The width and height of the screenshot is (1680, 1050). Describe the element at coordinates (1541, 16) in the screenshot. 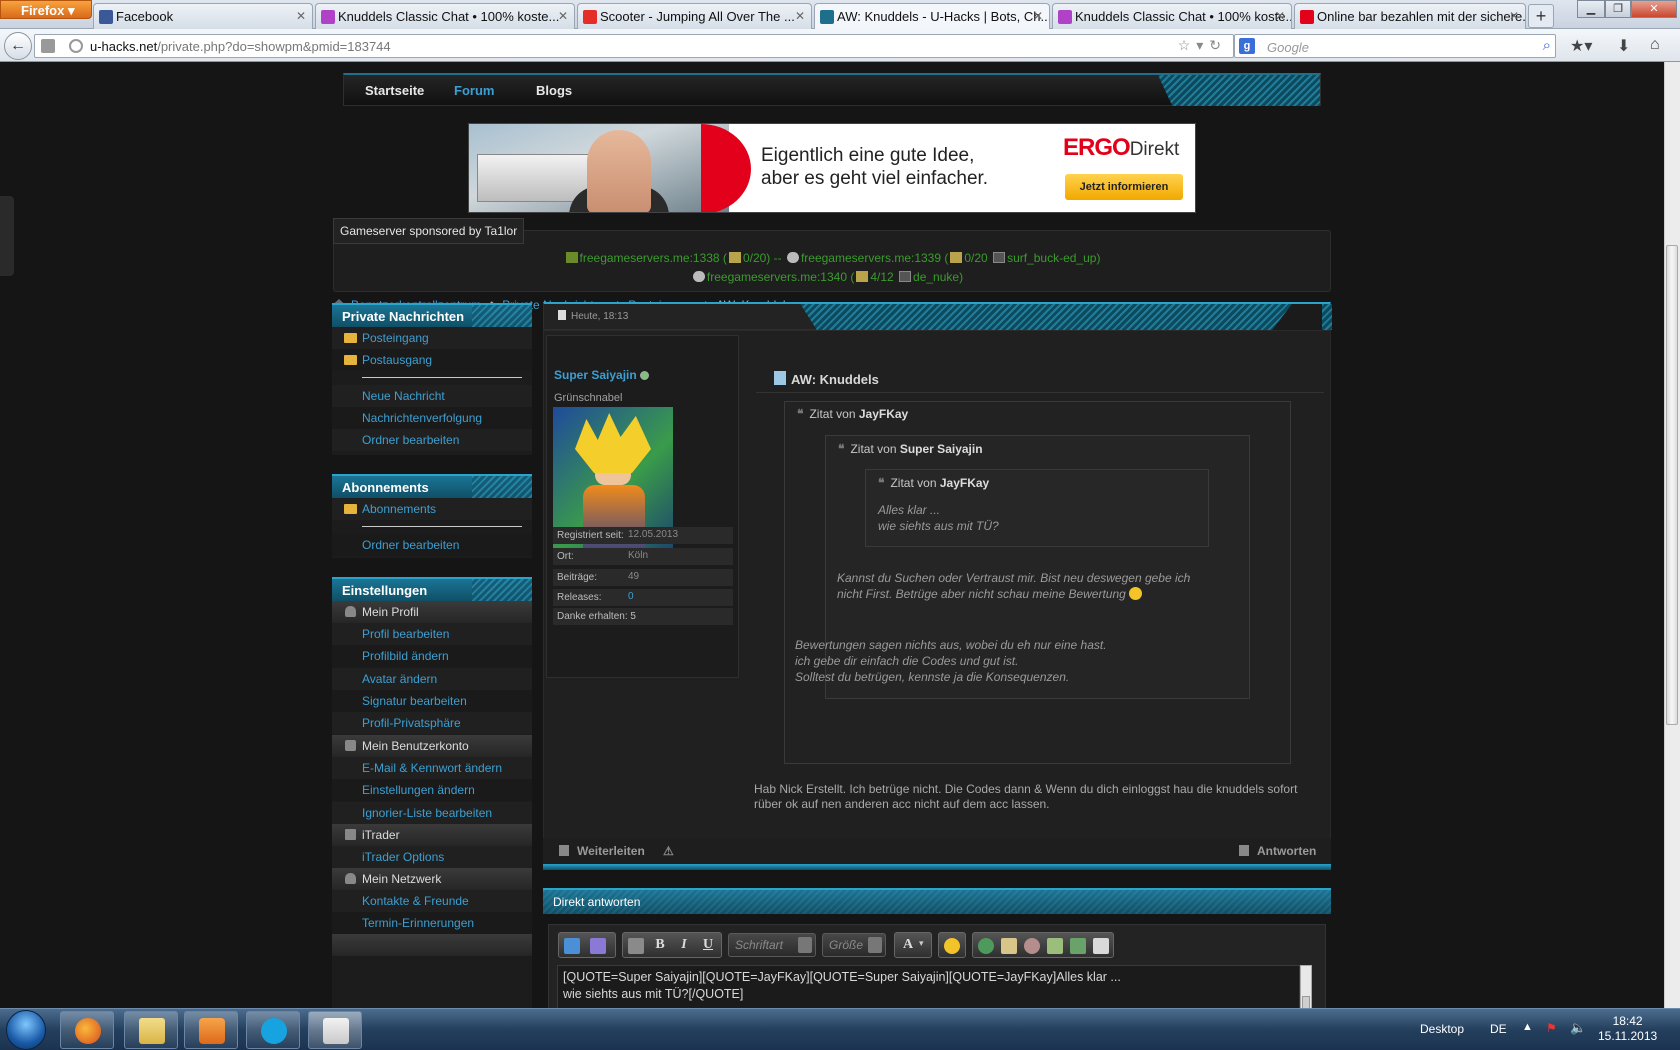

I see `new-tab-button: +` at that location.